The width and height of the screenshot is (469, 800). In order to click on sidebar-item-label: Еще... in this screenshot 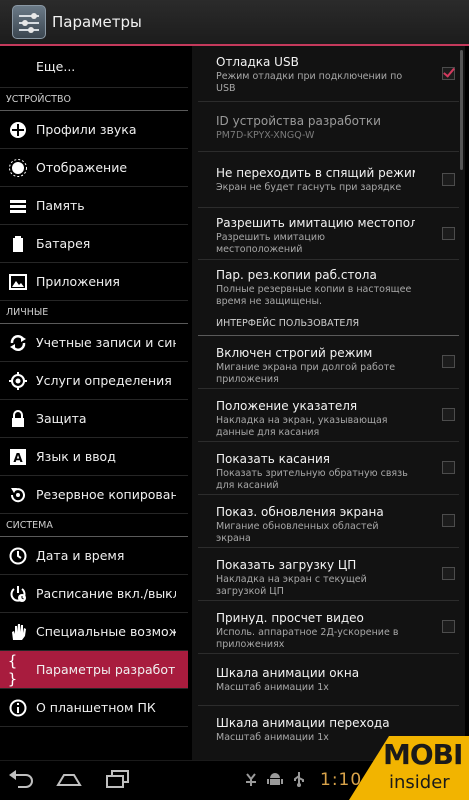, I will do `click(56, 66)`.